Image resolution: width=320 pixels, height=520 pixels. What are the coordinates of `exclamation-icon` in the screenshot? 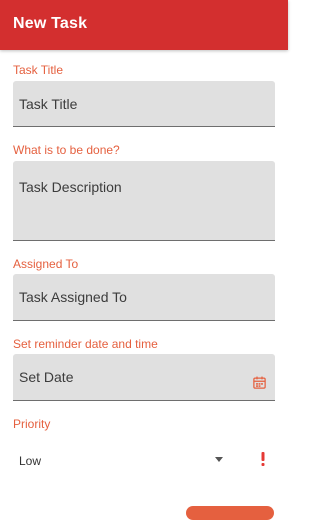 It's located at (263, 459).